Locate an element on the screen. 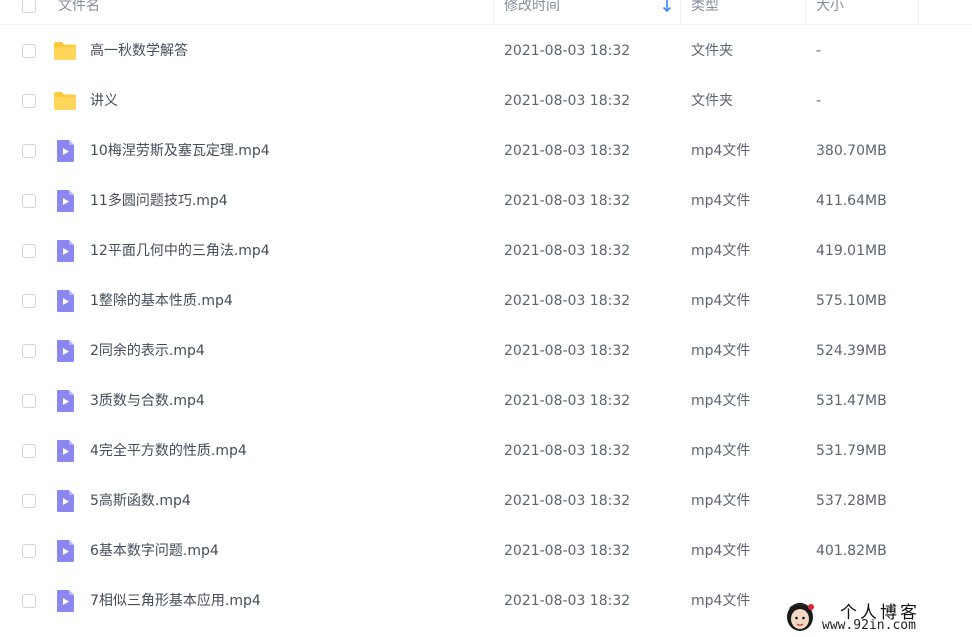 This screenshot has width=972, height=637. file-size: 411.64MB is located at coordinates (851, 201).